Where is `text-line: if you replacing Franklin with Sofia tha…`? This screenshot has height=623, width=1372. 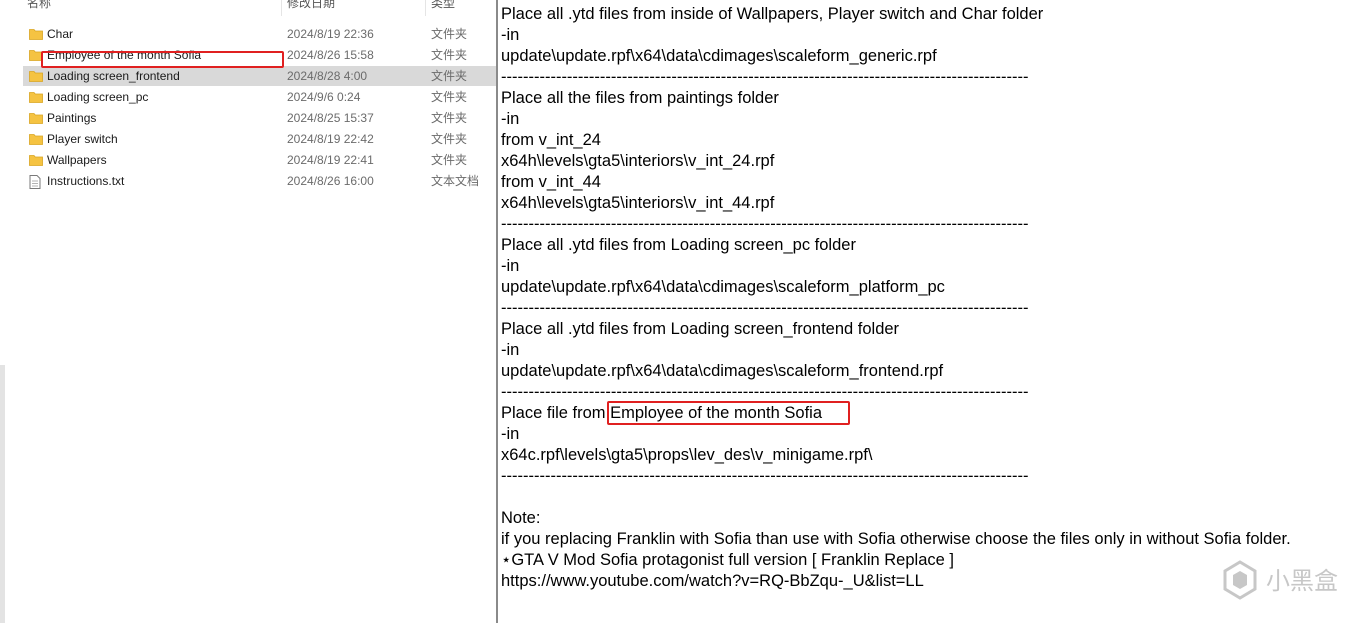 text-line: if you replacing Franklin with Sofia tha… is located at coordinates (896, 539).